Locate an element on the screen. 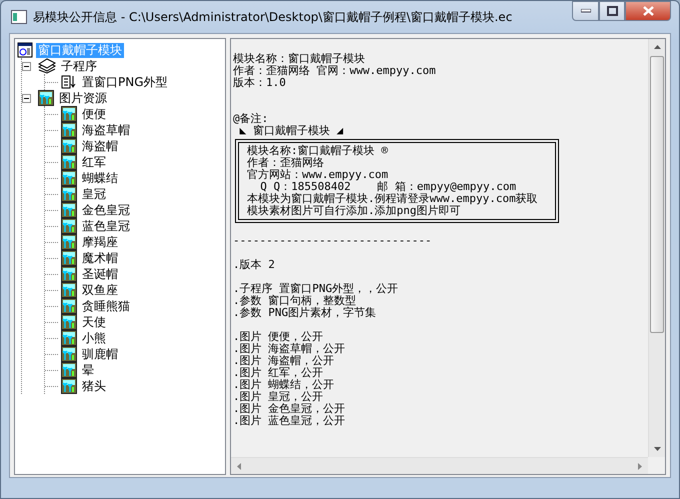 The height and width of the screenshot is (499, 680). text-line: .图片 红军，公开 is located at coordinates (278, 373).